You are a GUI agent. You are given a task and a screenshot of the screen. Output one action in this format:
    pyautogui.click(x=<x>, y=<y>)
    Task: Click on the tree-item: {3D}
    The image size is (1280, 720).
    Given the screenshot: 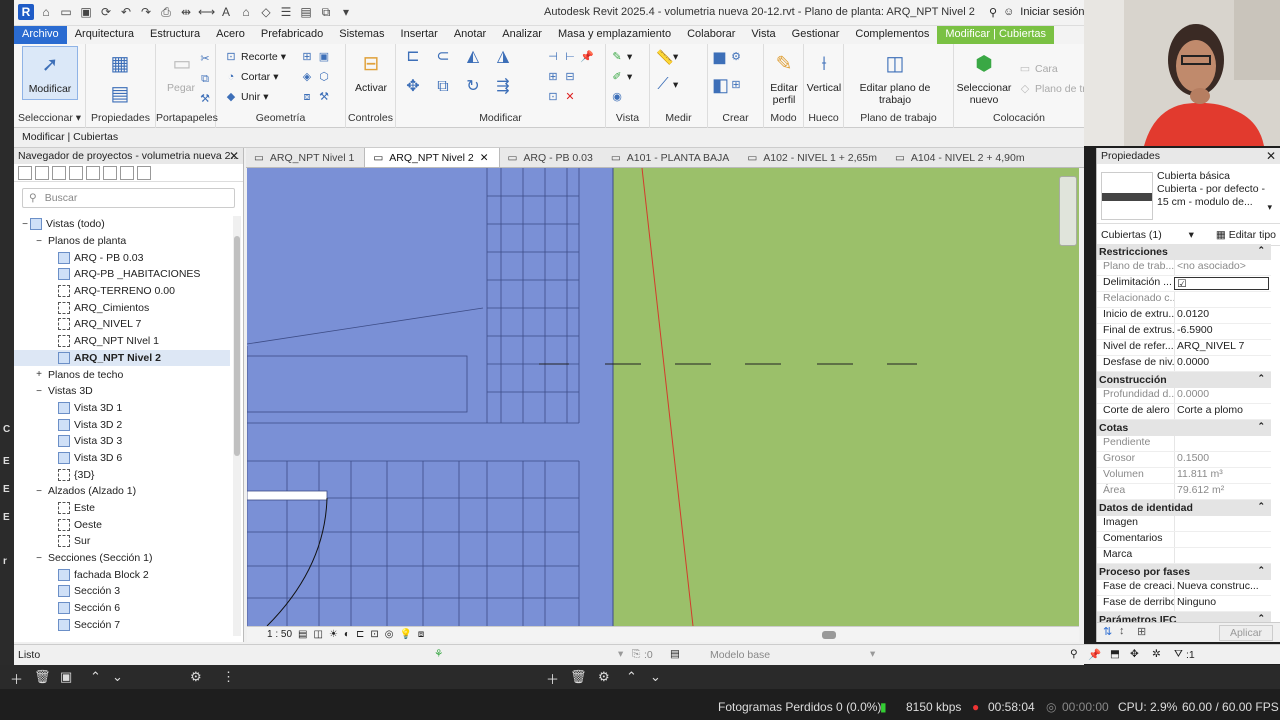 What is the action you would take?
    pyautogui.click(x=122, y=474)
    